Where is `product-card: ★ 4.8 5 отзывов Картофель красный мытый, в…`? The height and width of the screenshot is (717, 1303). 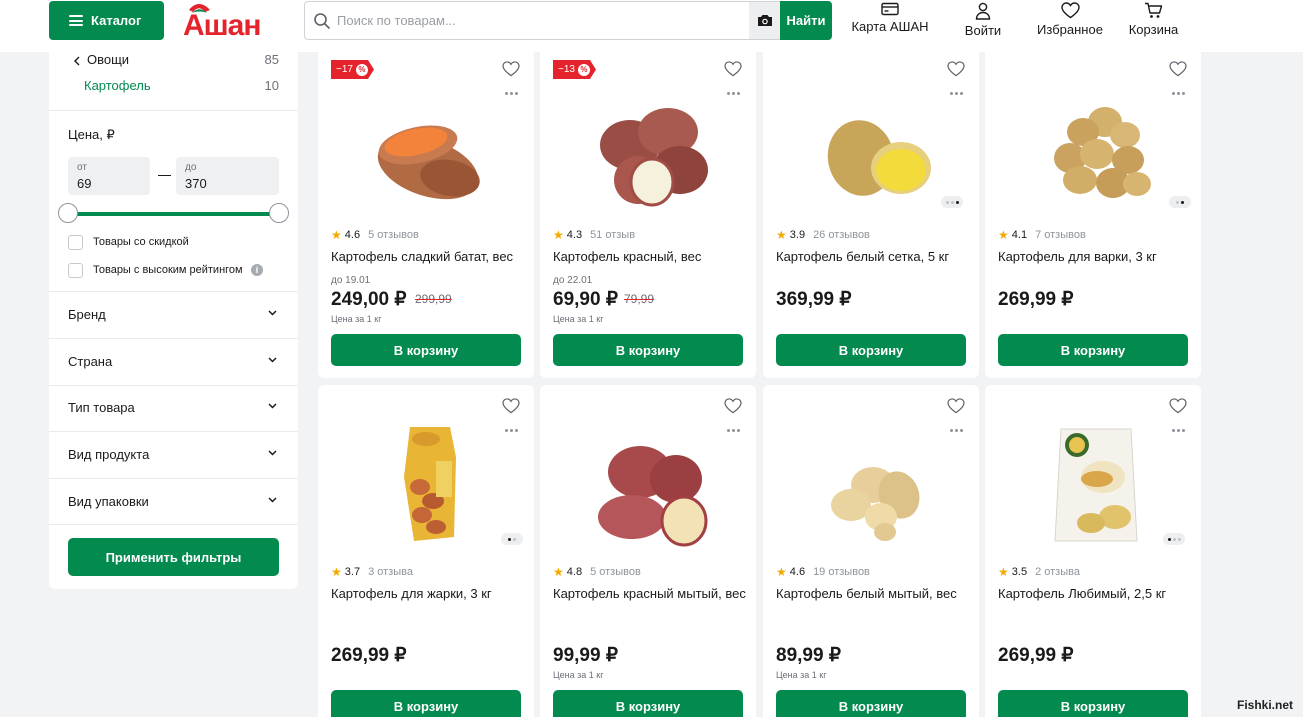
product-card: ★ 4.8 5 отзывов Картофель красный мытый, в… is located at coordinates (648, 551).